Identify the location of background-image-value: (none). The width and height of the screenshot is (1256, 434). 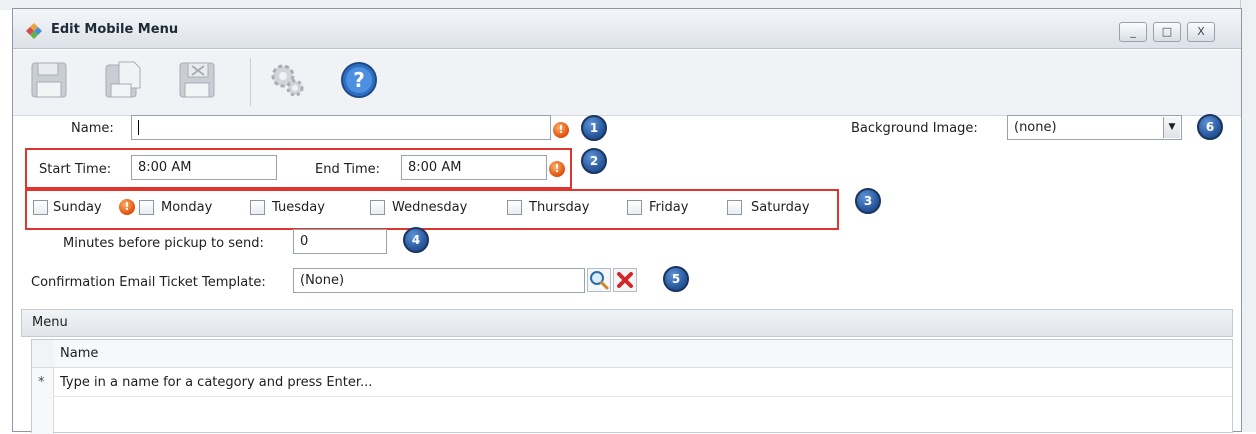
(1035, 127).